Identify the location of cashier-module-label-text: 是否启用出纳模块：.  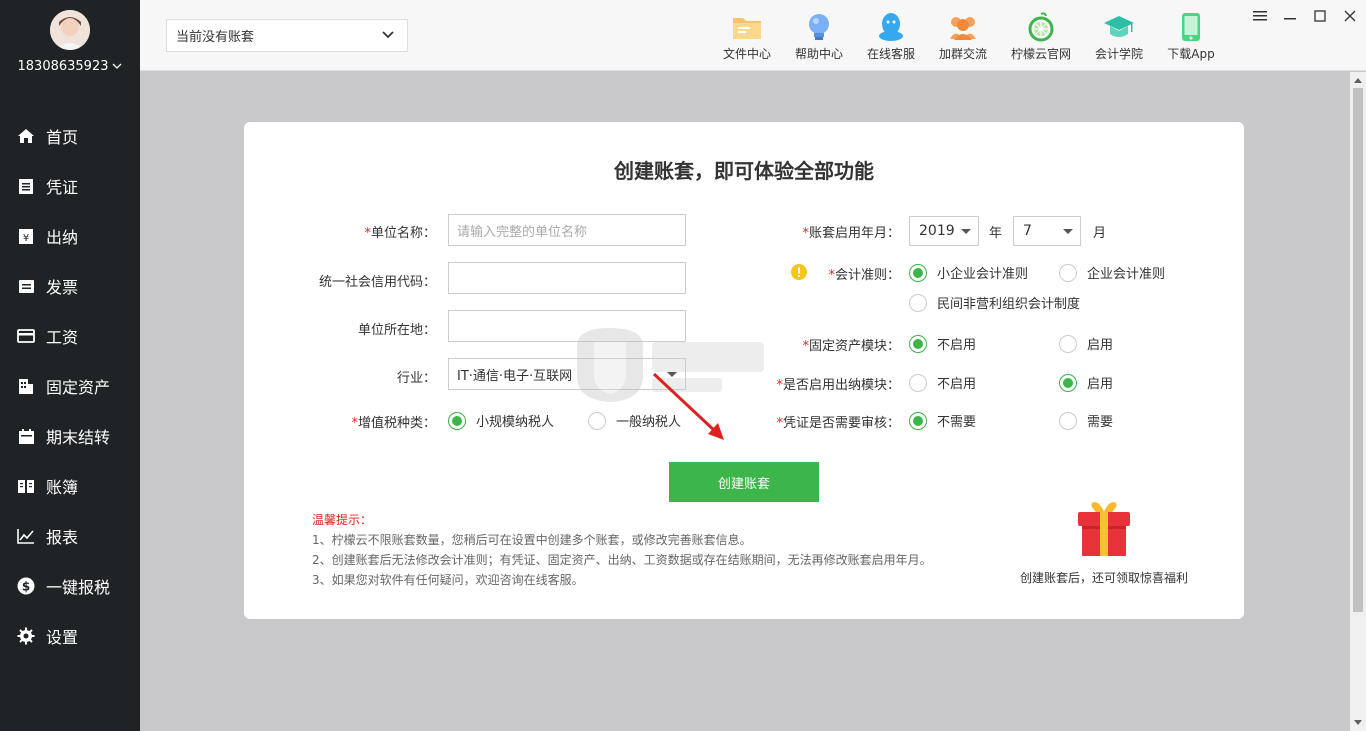
(841, 385).